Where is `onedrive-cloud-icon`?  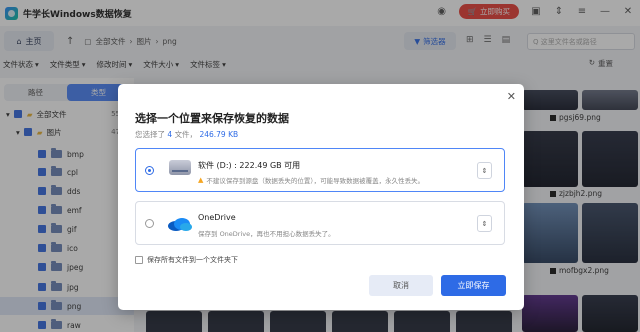
onedrive-cloud-icon is located at coordinates (180, 224).